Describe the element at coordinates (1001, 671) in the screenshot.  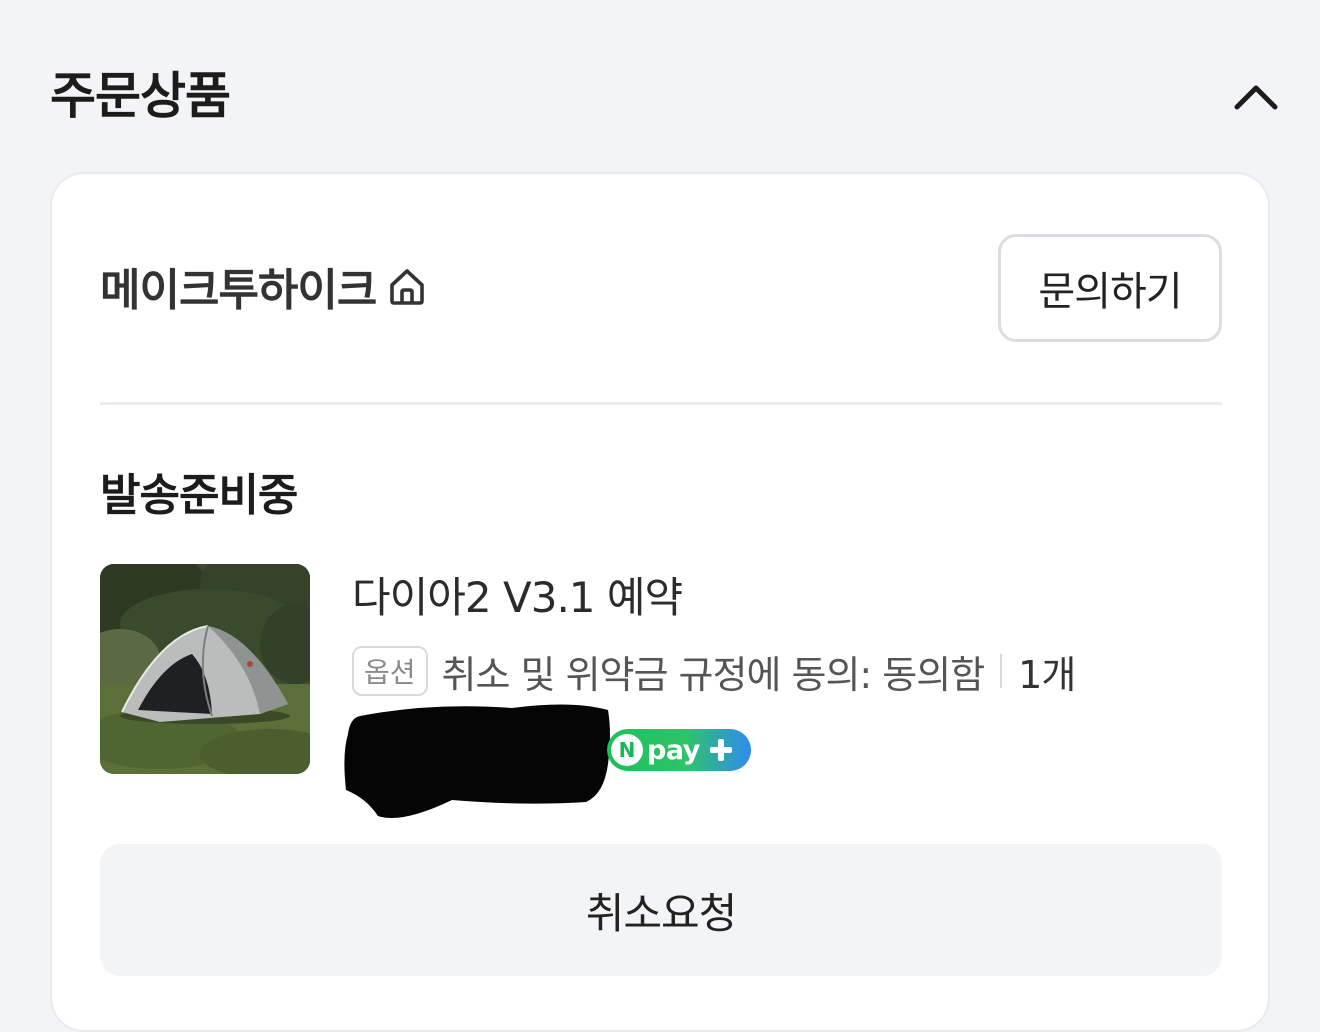
I see `option-separator` at that location.